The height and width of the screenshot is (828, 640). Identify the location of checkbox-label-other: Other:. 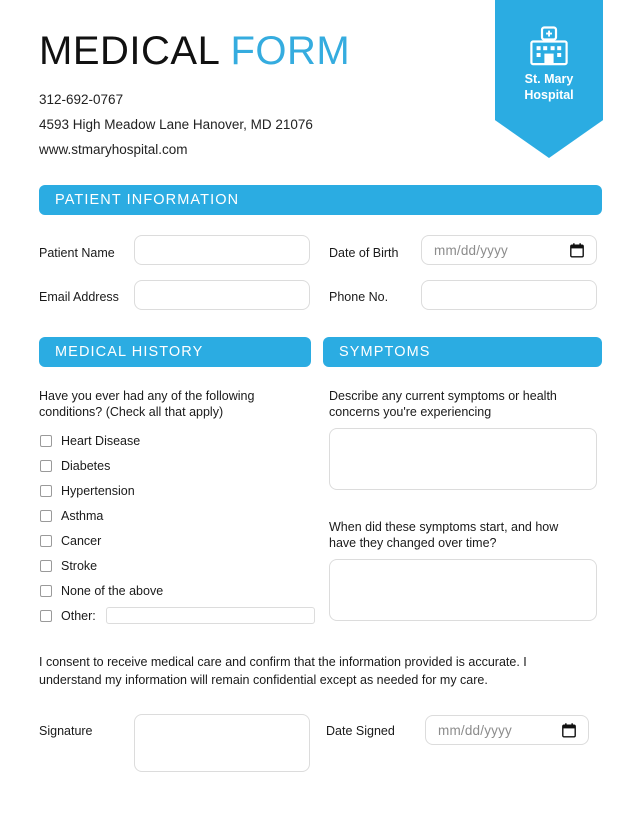
(78, 615).